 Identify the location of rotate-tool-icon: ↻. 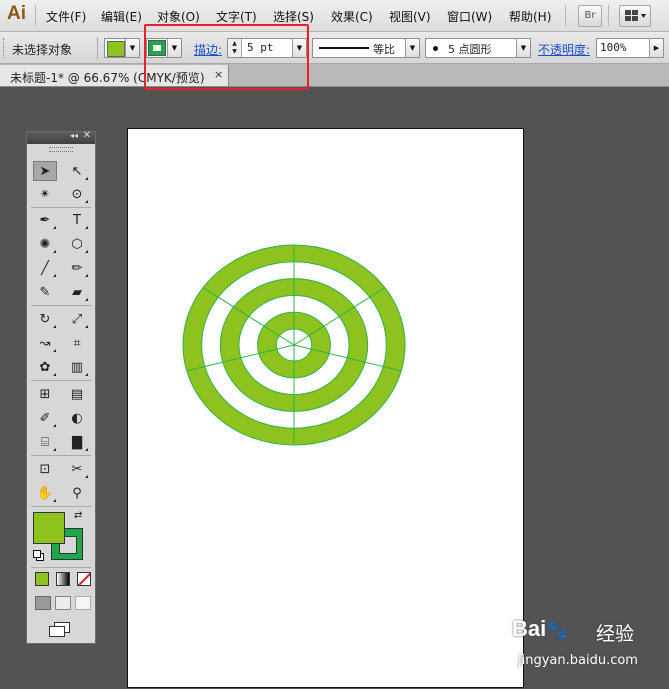
(45, 319).